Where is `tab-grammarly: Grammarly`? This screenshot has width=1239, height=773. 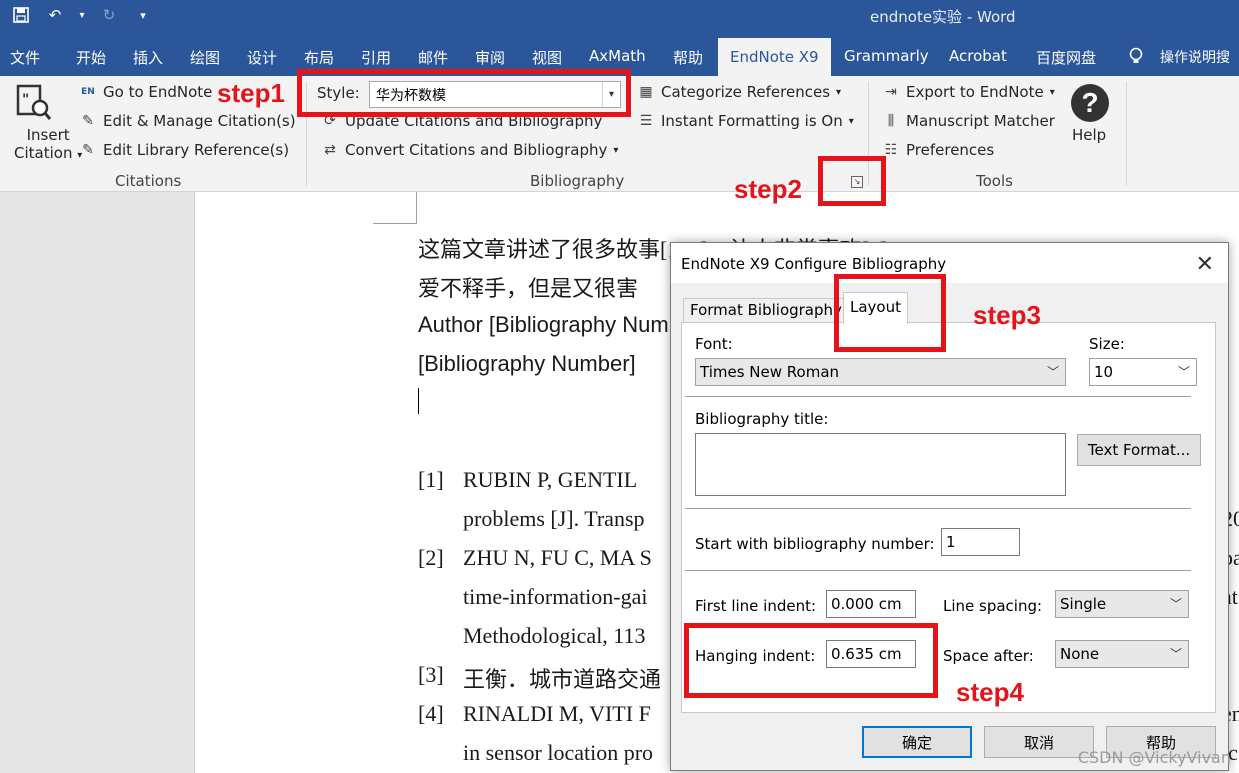 tab-grammarly: Grammarly is located at coordinates (886, 56).